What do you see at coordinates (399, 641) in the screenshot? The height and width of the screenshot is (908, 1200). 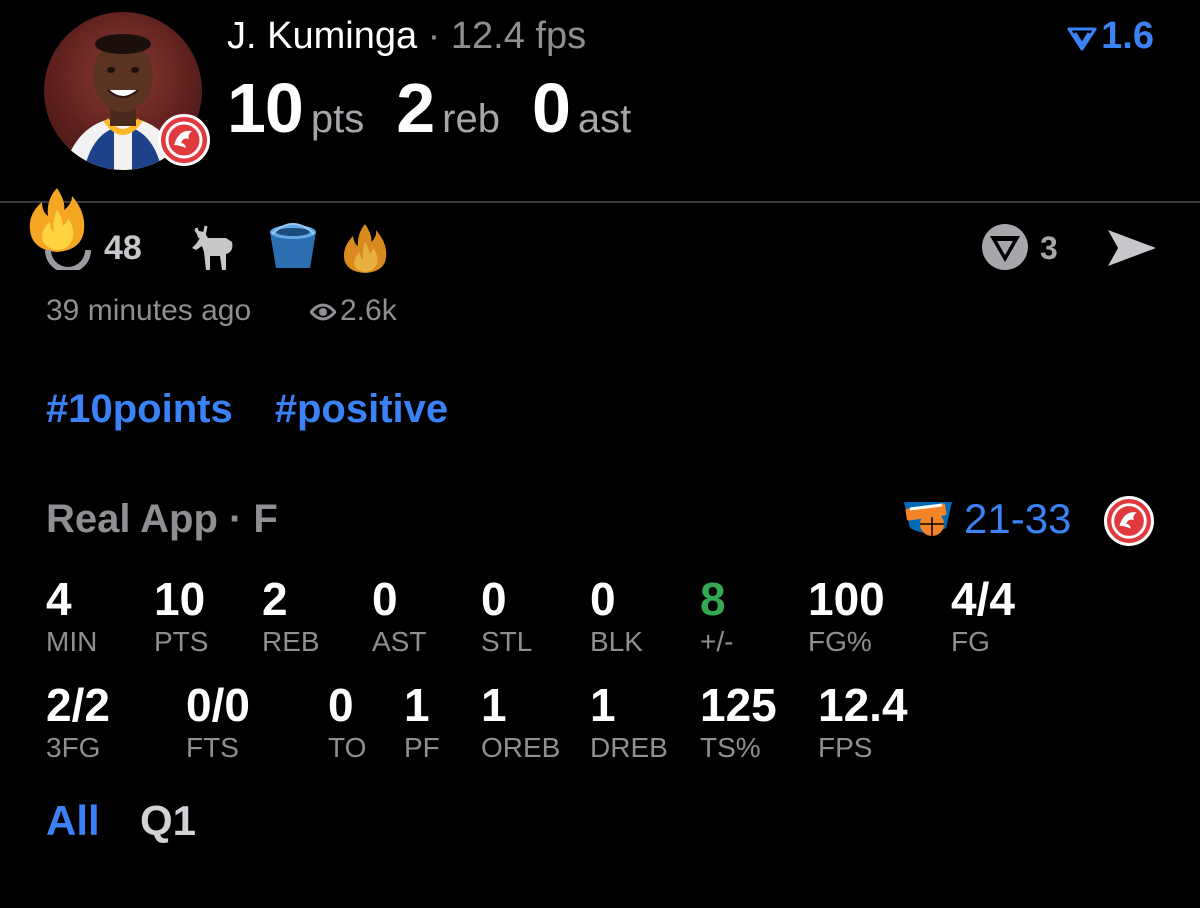 I see `stat-label: AST` at bounding box center [399, 641].